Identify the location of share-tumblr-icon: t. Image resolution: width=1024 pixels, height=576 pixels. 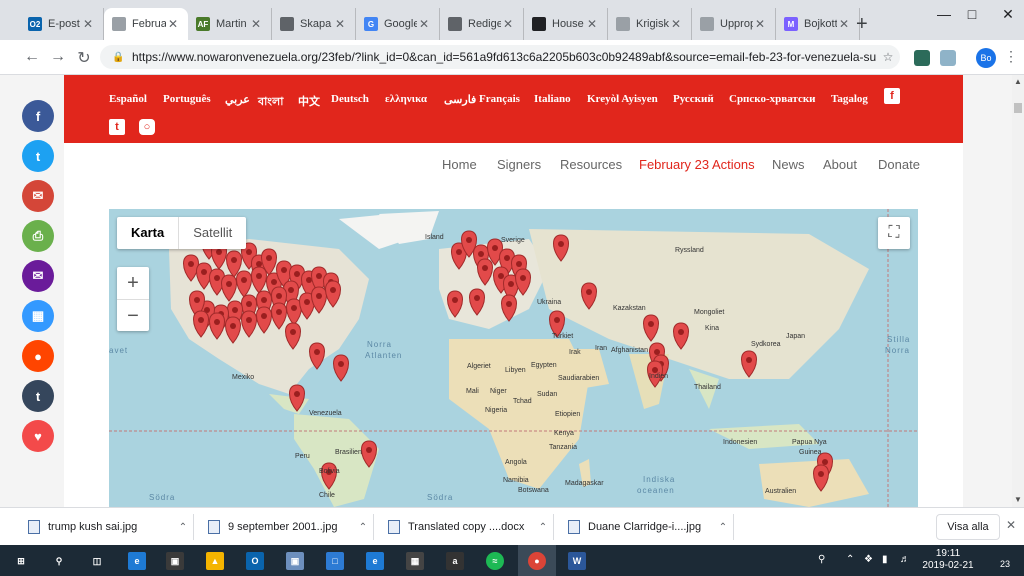
(38, 396).